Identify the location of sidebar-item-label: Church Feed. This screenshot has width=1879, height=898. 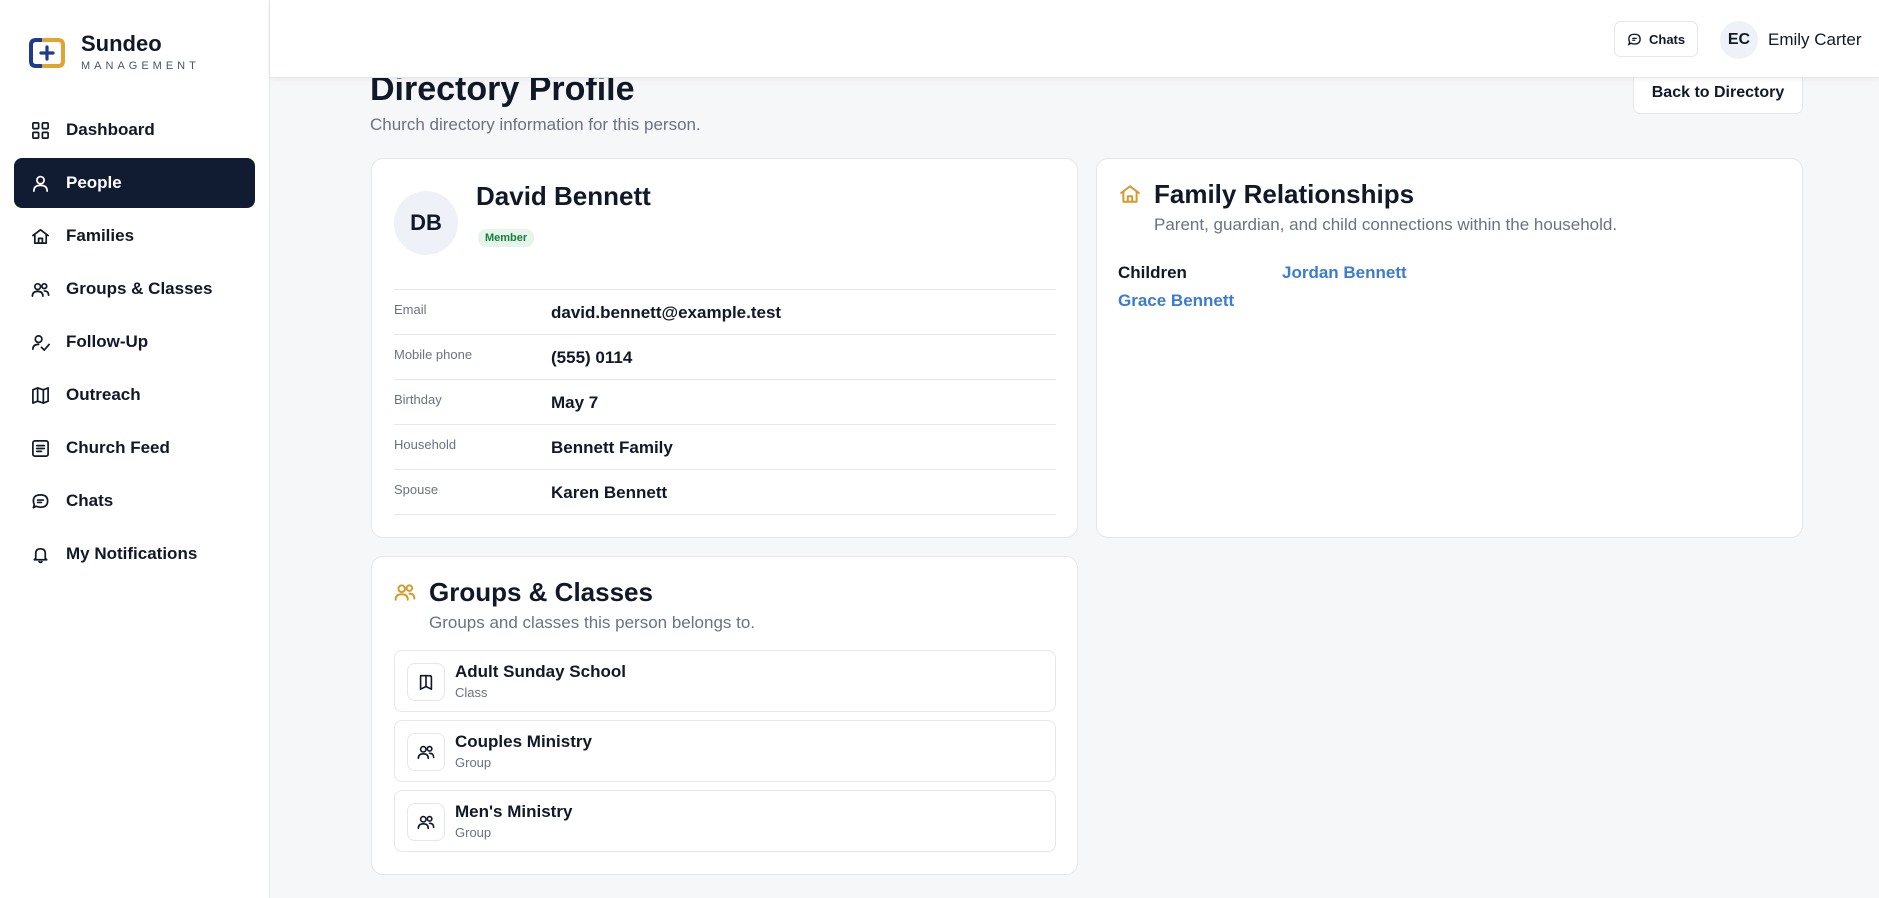
(118, 447).